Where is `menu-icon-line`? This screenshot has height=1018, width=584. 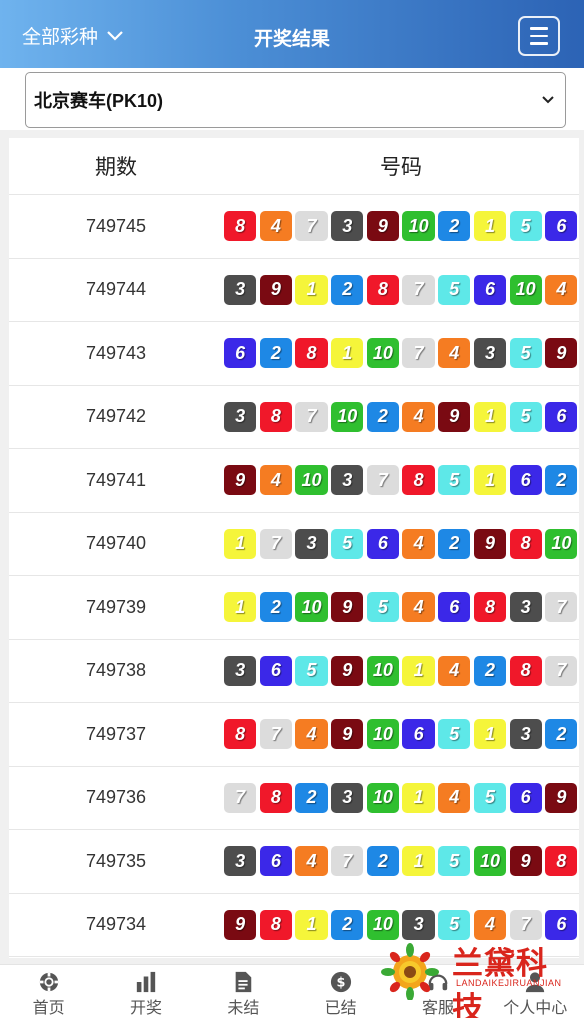 menu-icon-line is located at coordinates (539, 43).